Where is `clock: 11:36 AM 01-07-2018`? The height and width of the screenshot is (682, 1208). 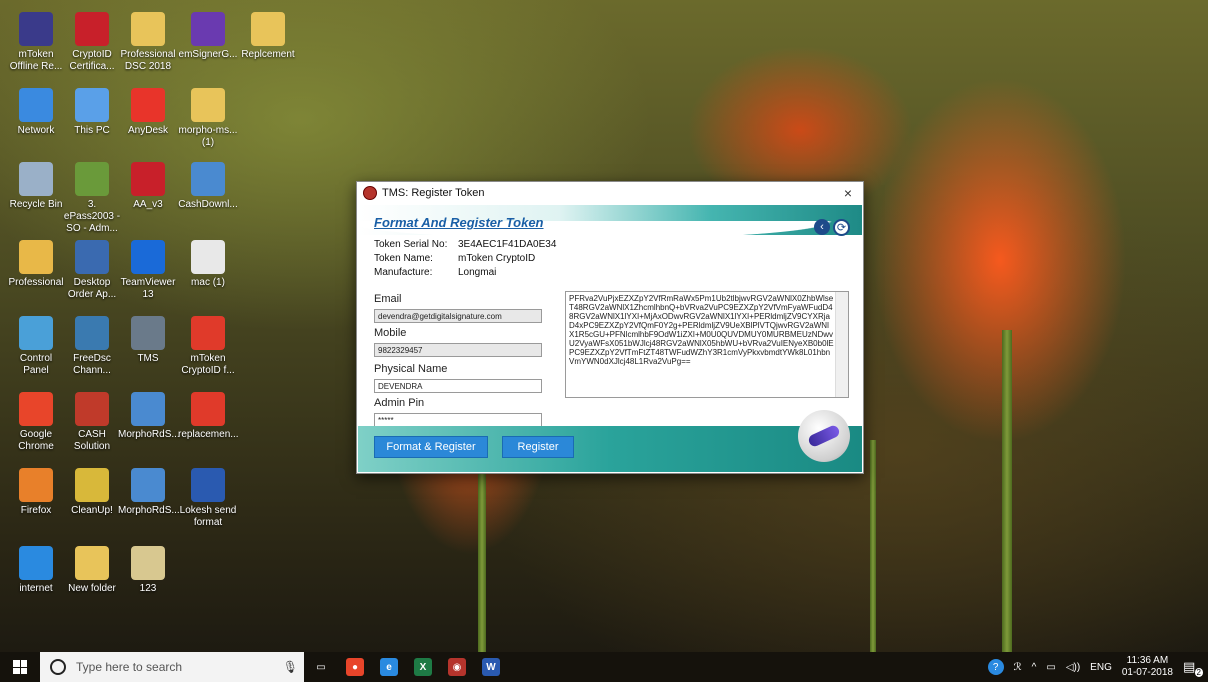 clock: 11:36 AM 01-07-2018 is located at coordinates (1147, 667).